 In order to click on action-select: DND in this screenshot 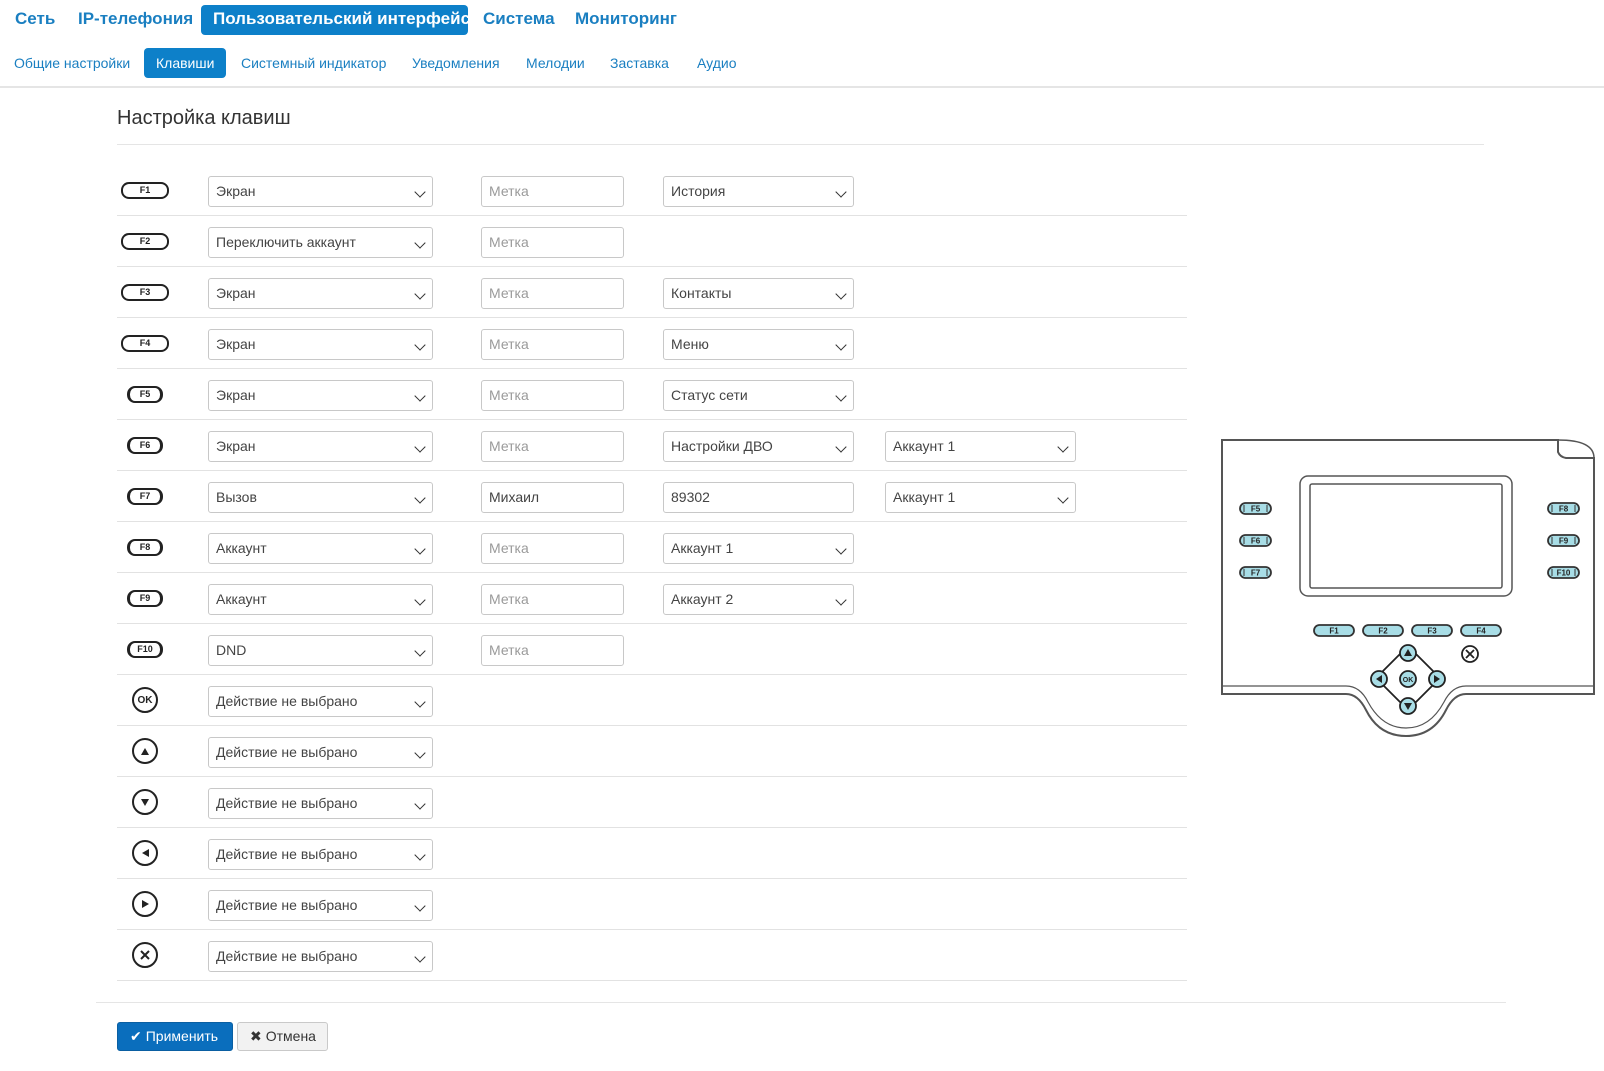, I will do `click(320, 650)`.